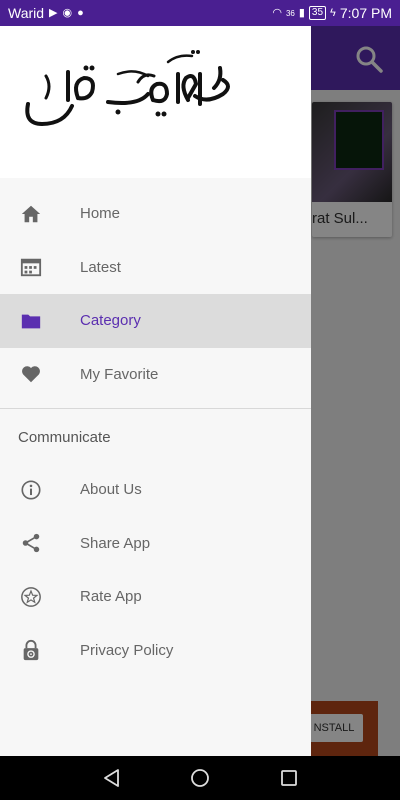  I want to click on menu-item-about-us: About Us, so click(155, 490).